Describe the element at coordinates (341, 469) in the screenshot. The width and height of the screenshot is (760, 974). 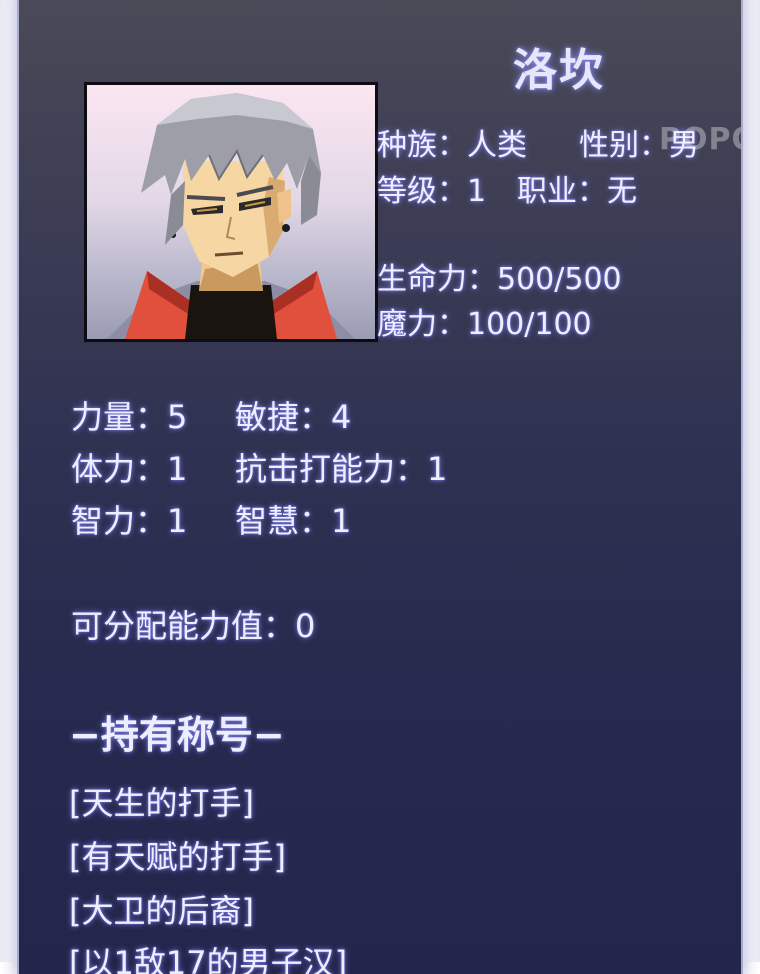
I see `resistance-stat: 抗击打能力：1` at that location.